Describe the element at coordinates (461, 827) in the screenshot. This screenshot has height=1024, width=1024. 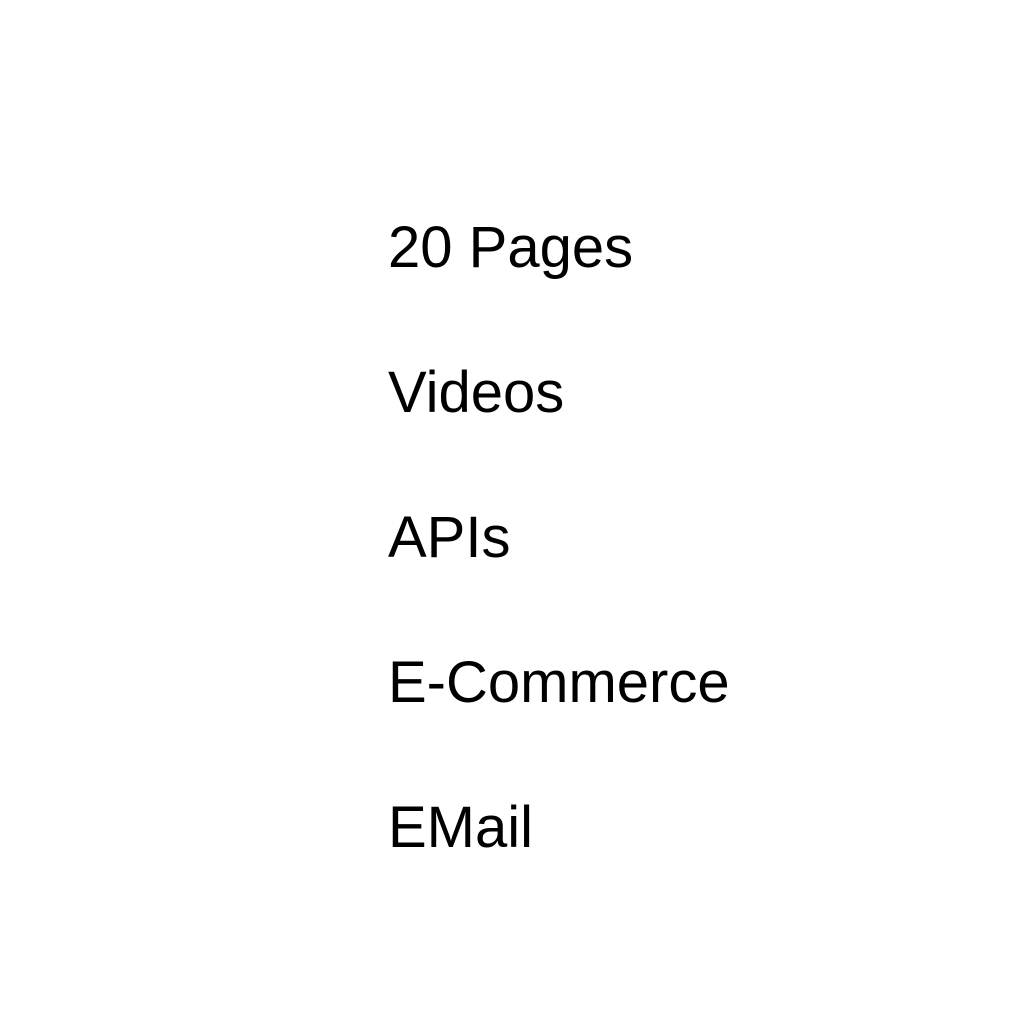
I see `feature-item-email: EMail` at that location.